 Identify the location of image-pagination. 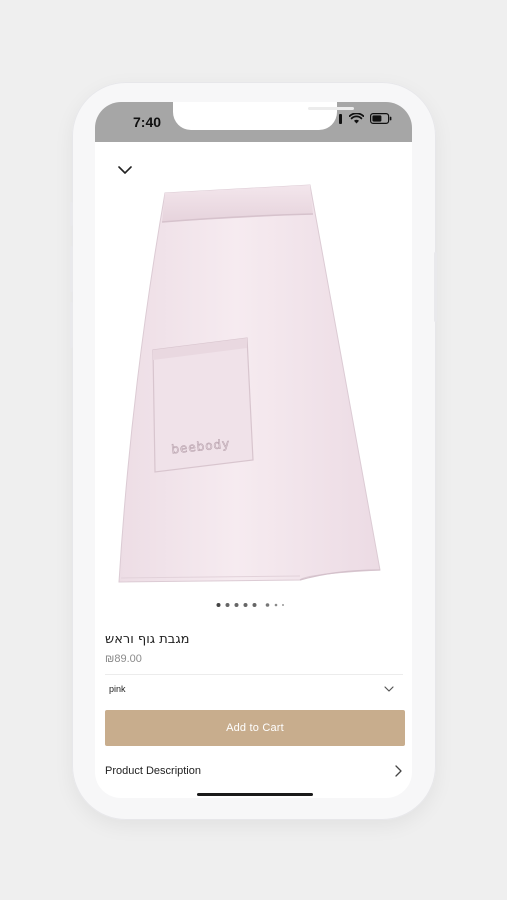
(253, 605).